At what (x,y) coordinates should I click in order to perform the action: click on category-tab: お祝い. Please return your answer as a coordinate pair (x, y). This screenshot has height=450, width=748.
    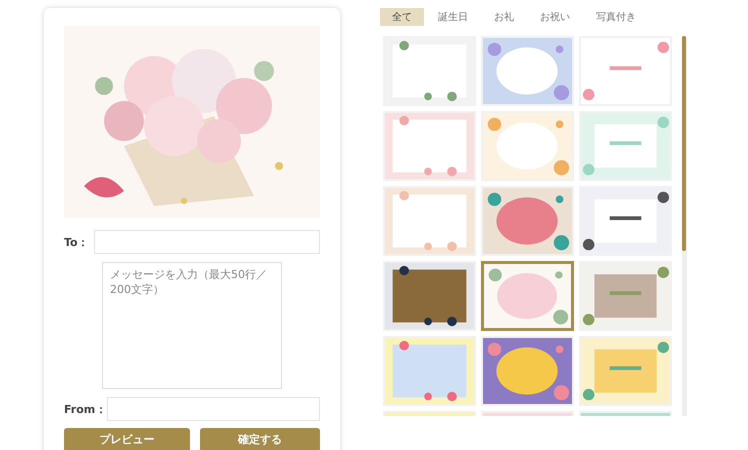
    Looking at the image, I should click on (555, 17).